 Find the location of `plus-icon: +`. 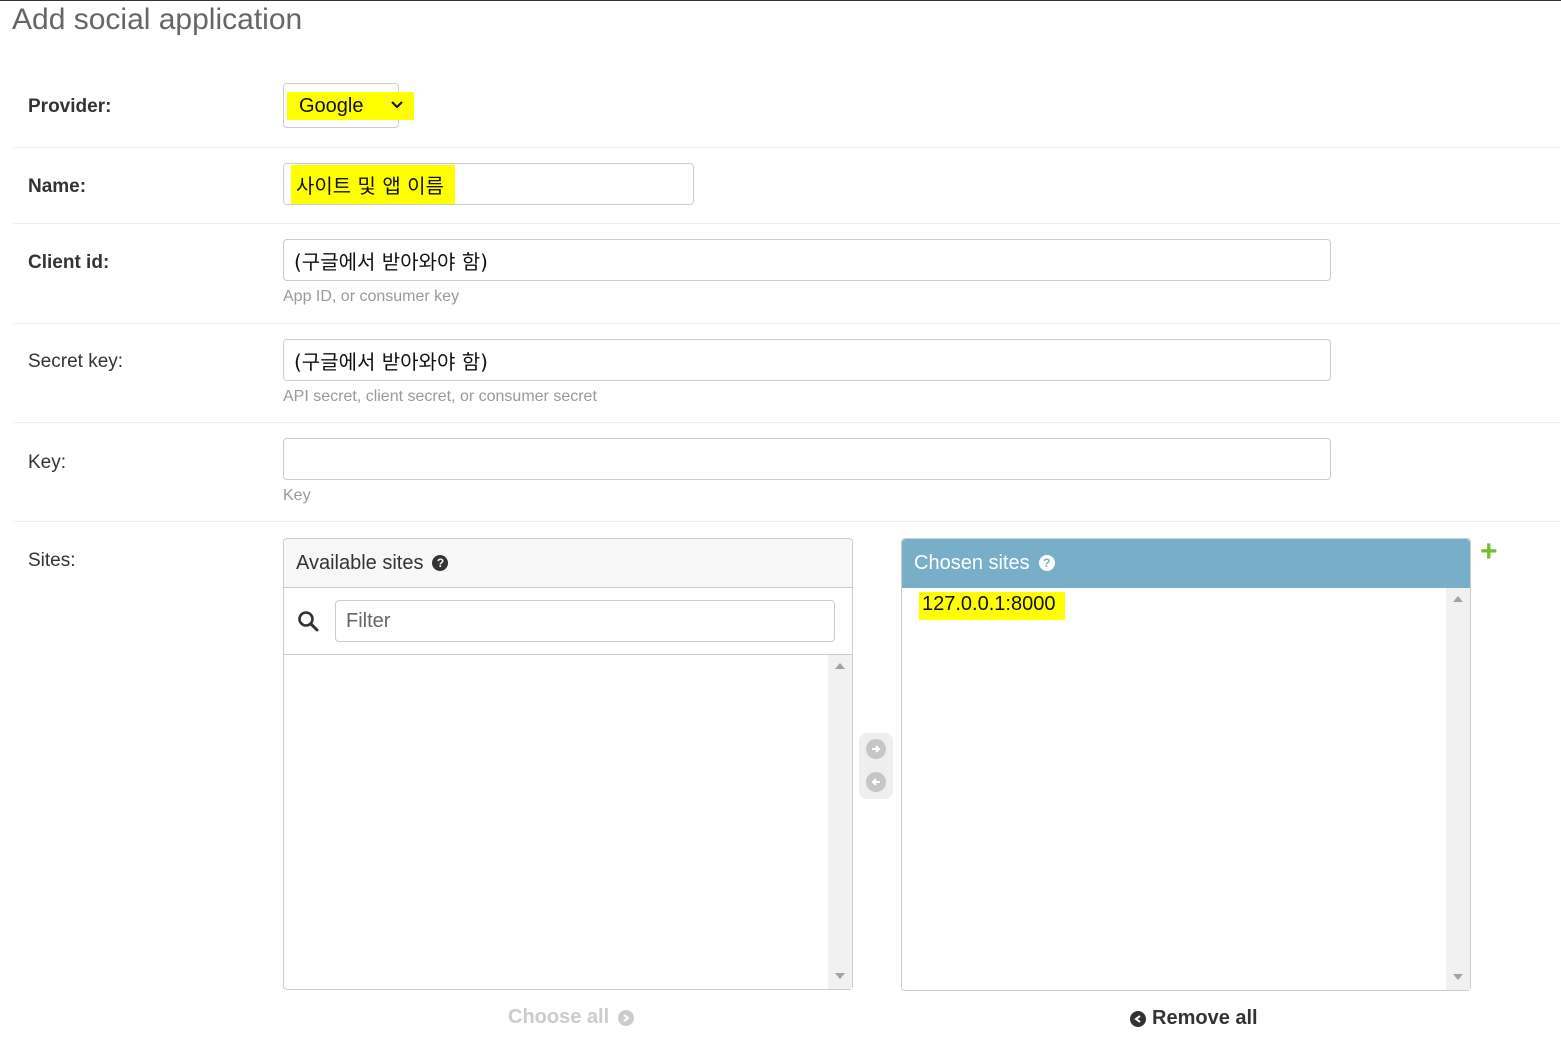

plus-icon: + is located at coordinates (1489, 552).